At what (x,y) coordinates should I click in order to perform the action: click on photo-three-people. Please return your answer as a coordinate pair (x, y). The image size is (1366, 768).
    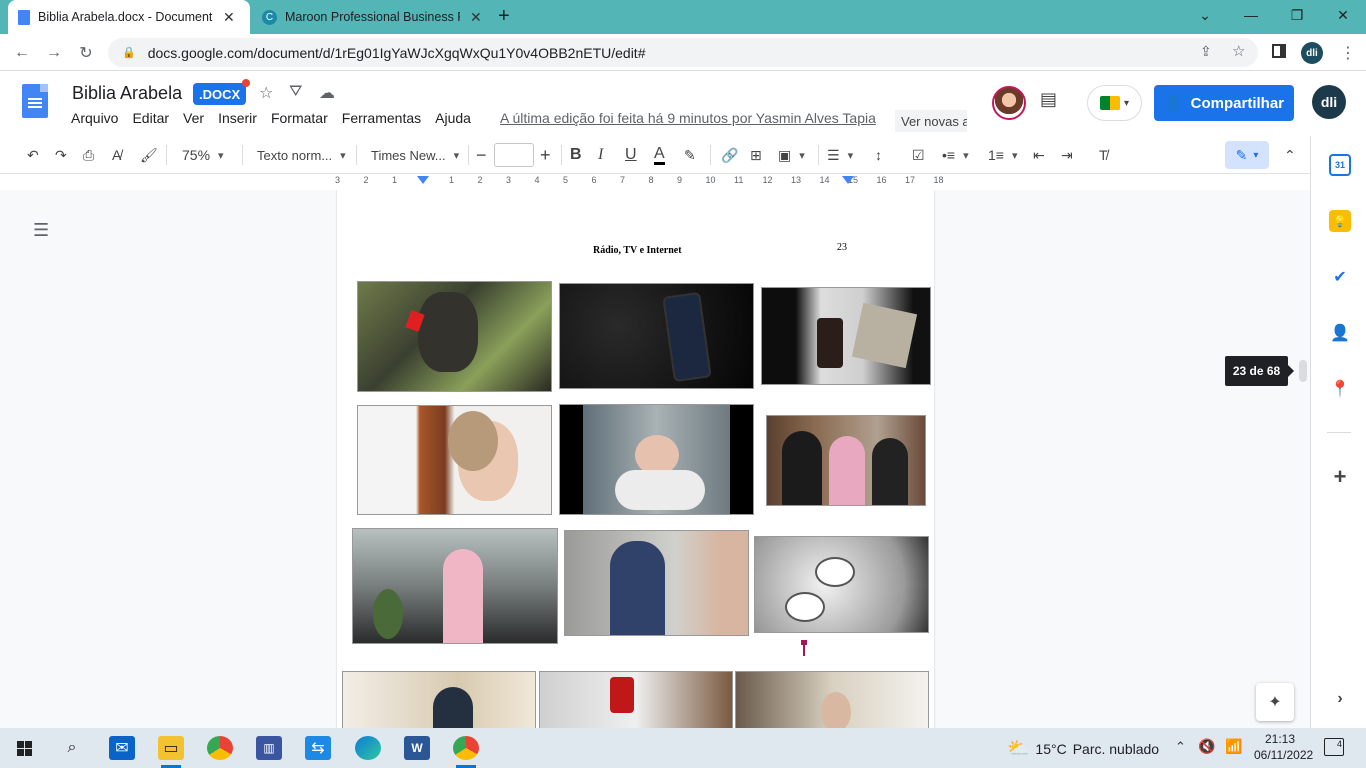
    Looking at the image, I should click on (846, 460).